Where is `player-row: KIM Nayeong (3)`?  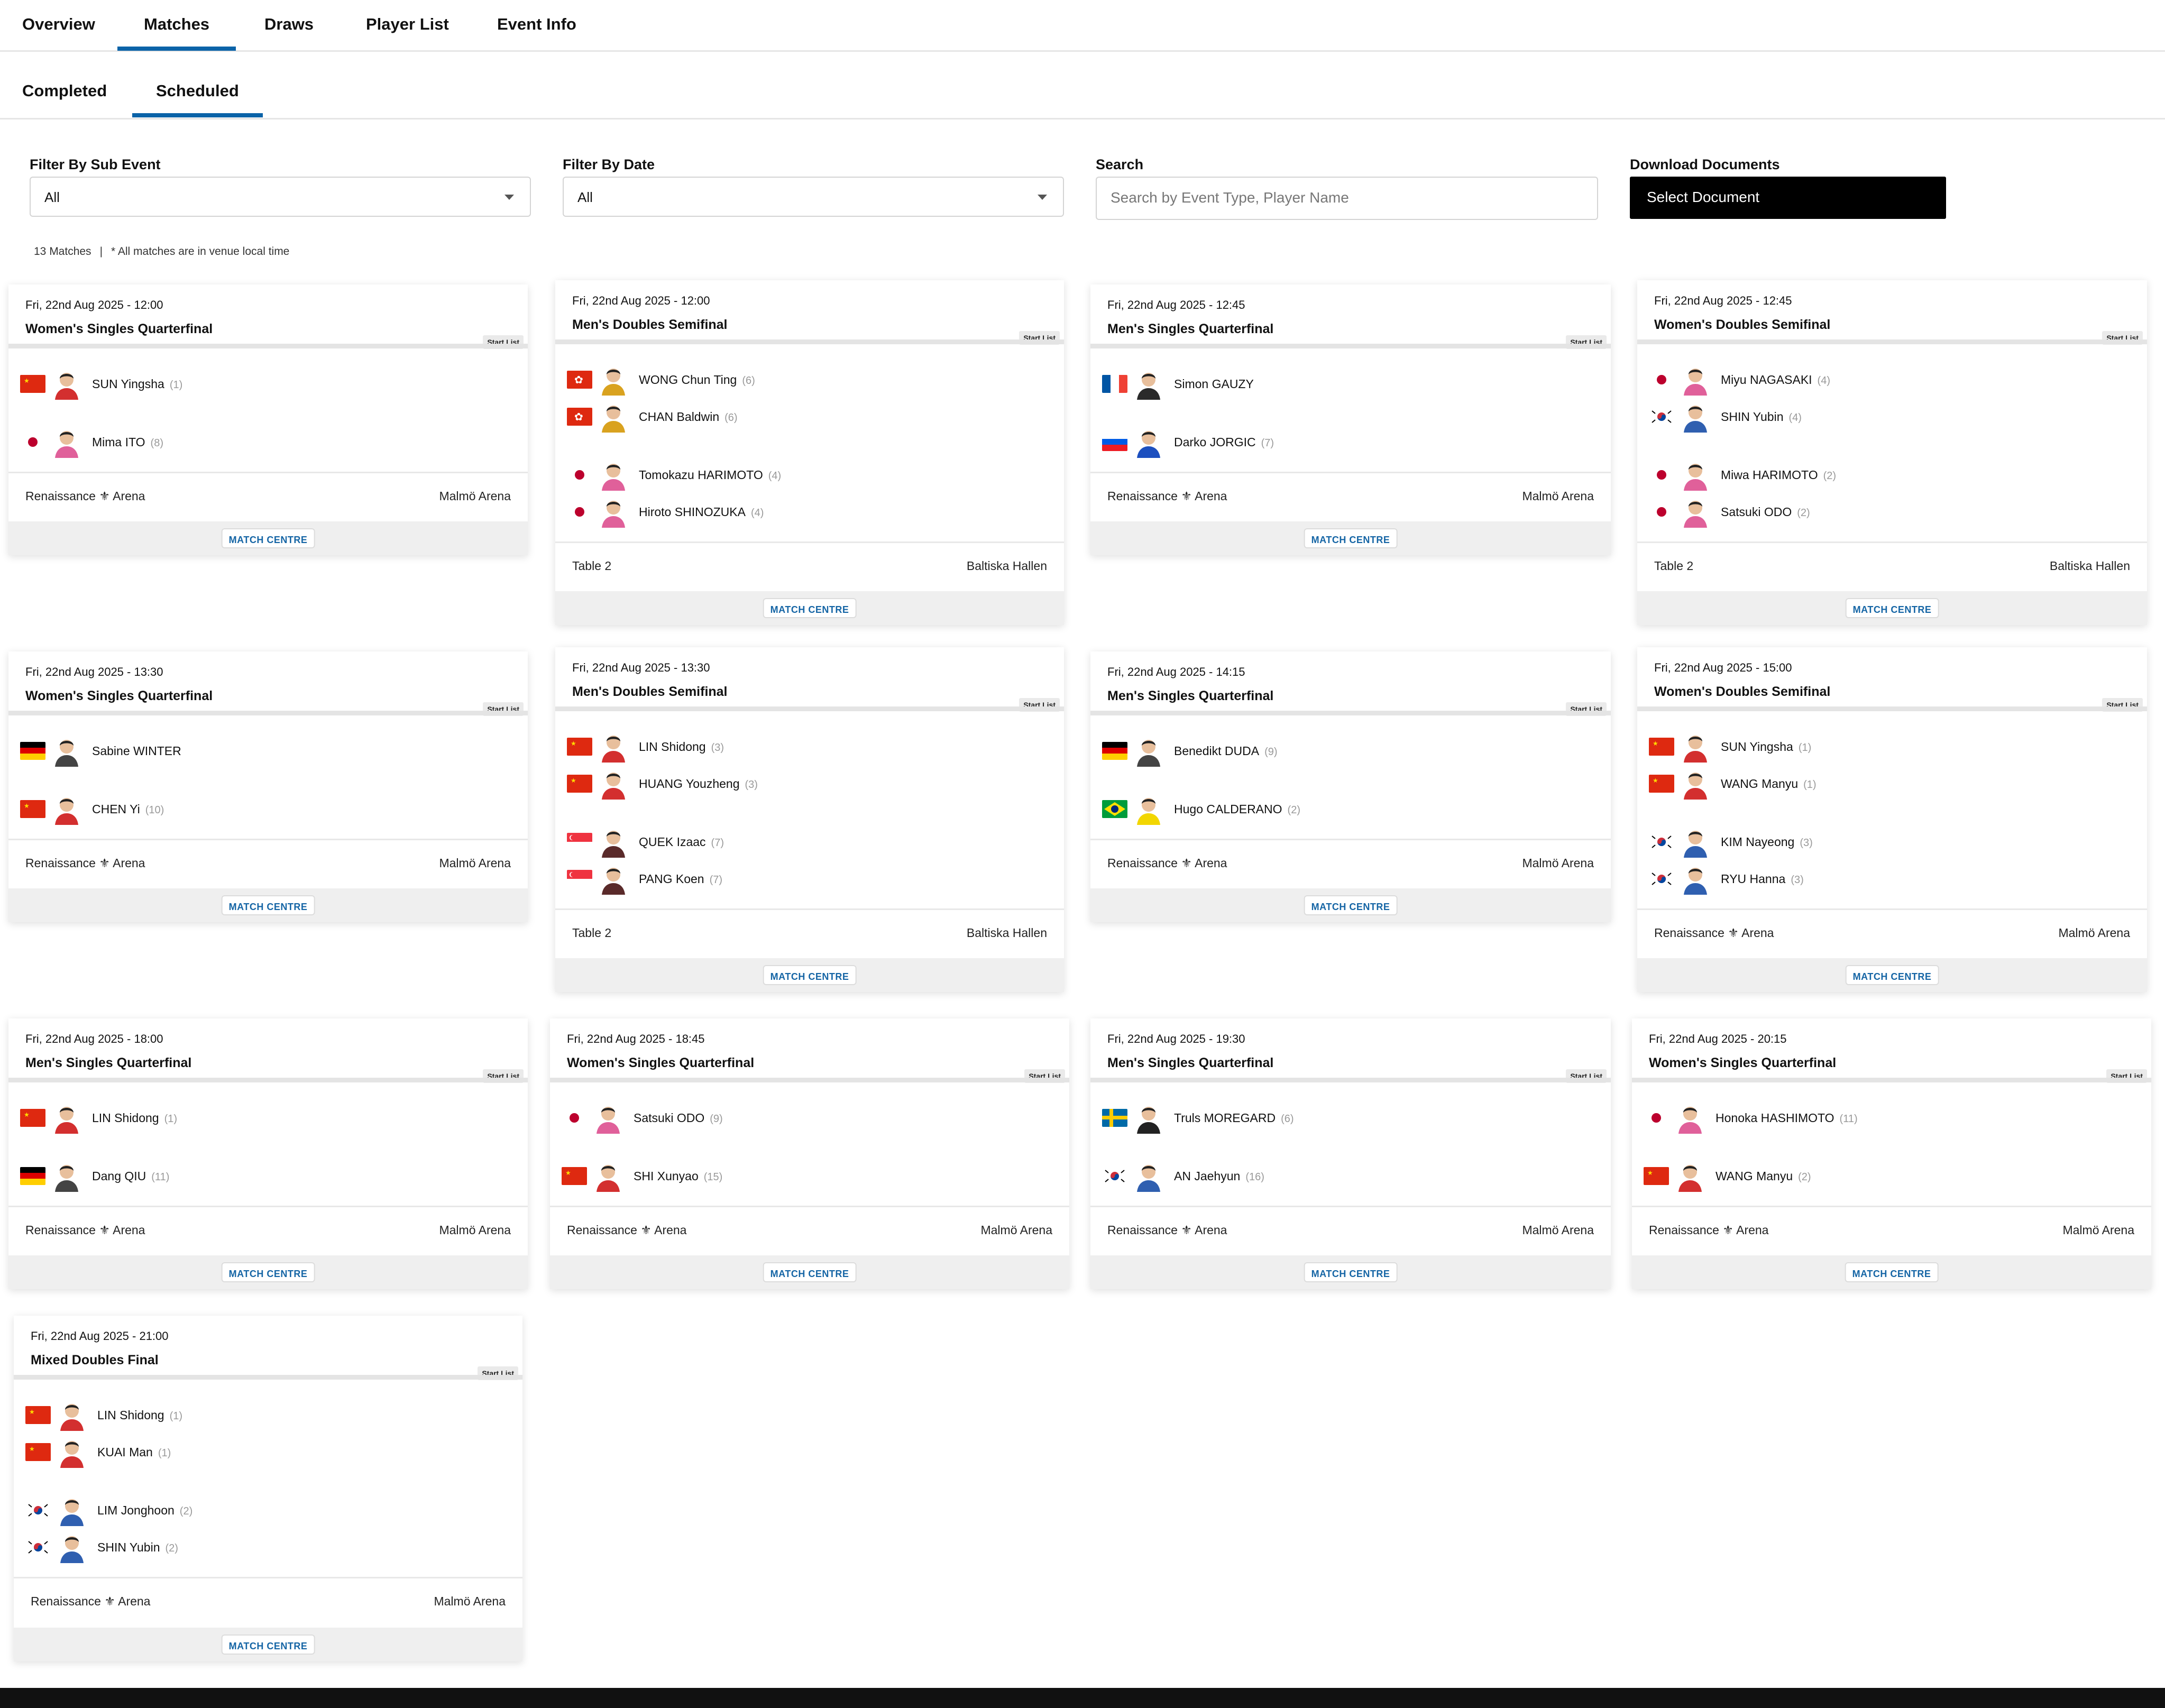
player-row: KIM Nayeong (3) is located at coordinates (1887, 842).